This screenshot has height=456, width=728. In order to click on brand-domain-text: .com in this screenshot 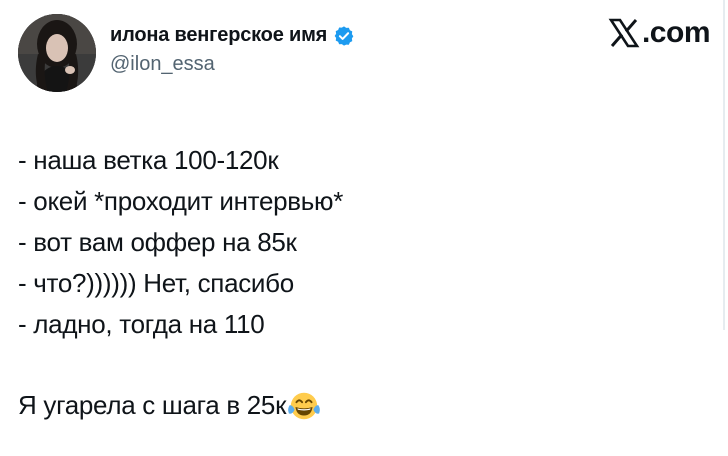, I will do `click(676, 32)`.